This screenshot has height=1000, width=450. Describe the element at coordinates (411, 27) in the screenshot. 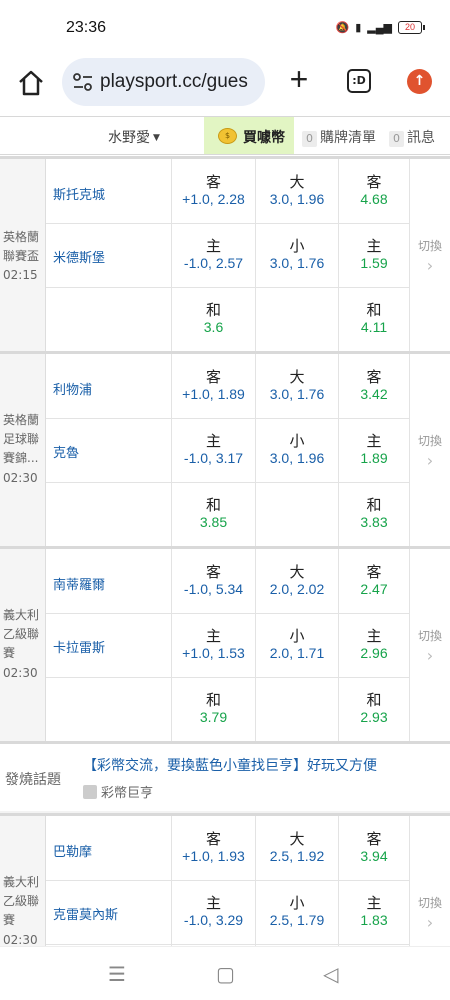

I see `battery-icon: 20` at that location.